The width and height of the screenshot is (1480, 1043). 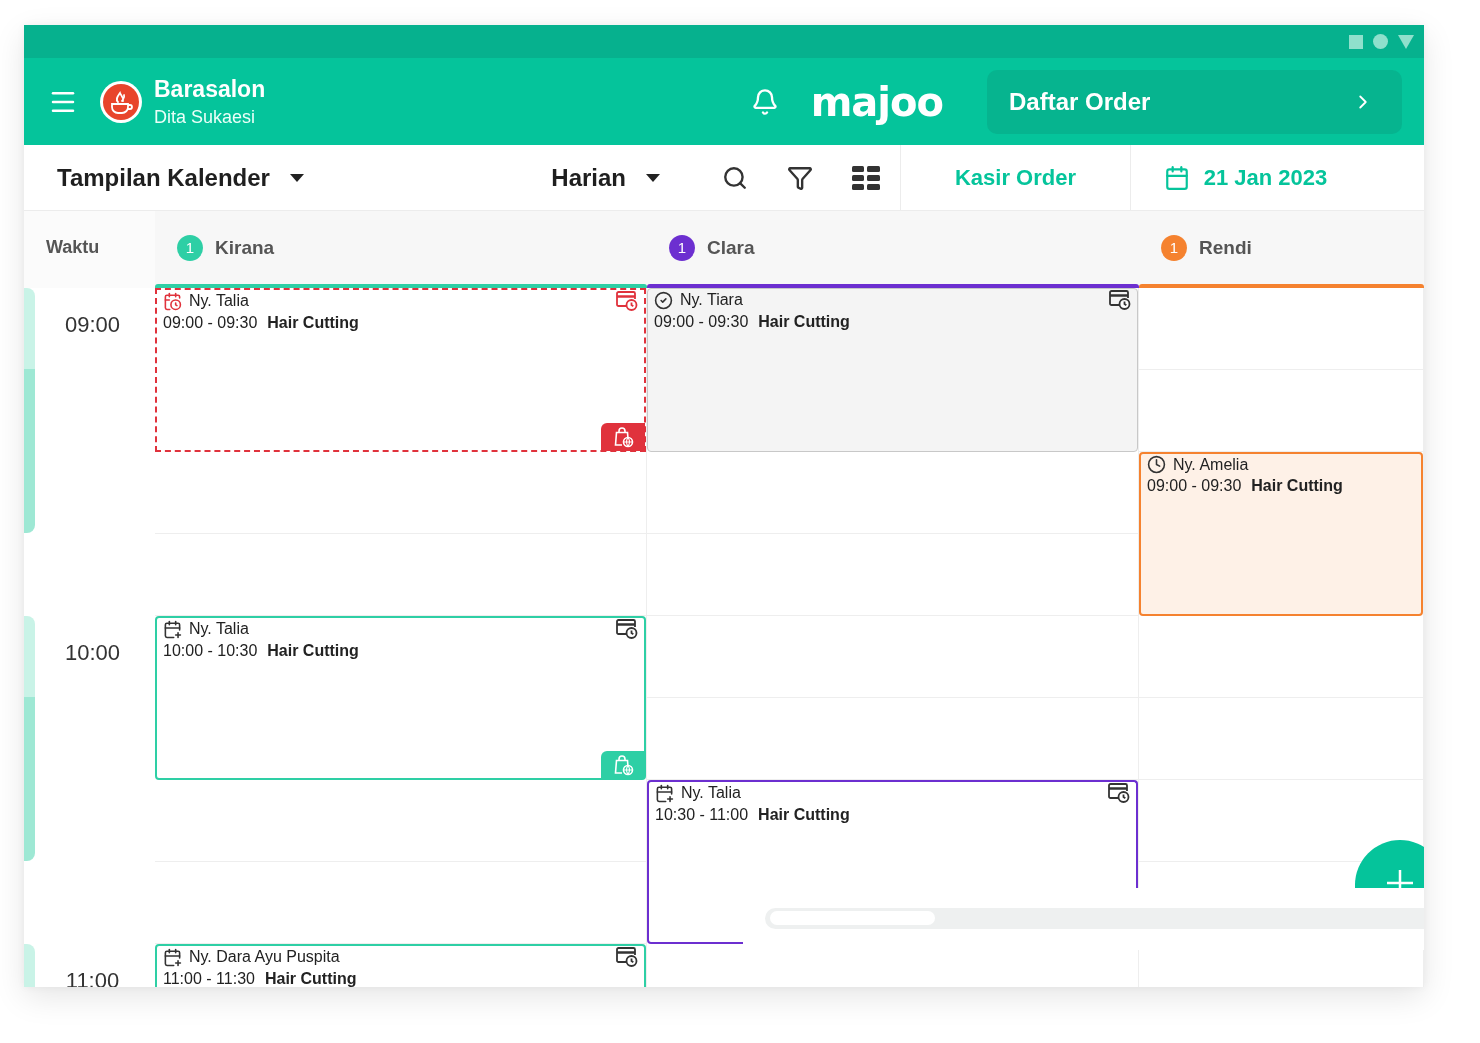 I want to click on calendar-clock-icon, so click(x=172, y=301).